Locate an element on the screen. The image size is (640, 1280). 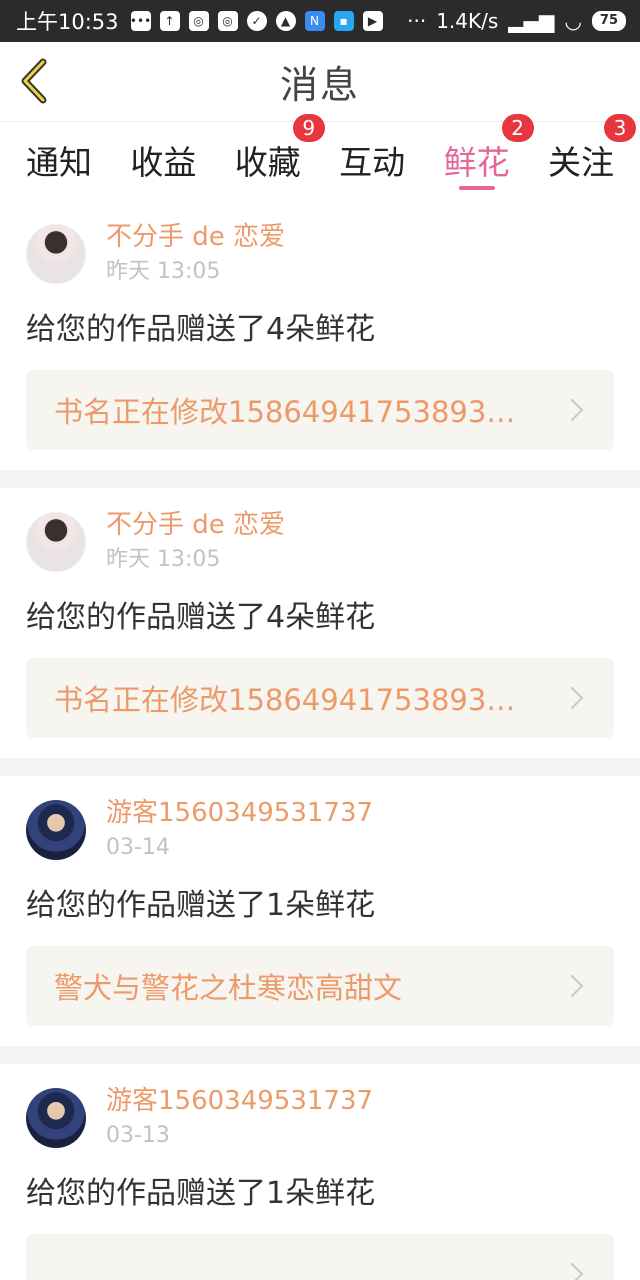
count-badge: 9 is located at coordinates (308, 128).